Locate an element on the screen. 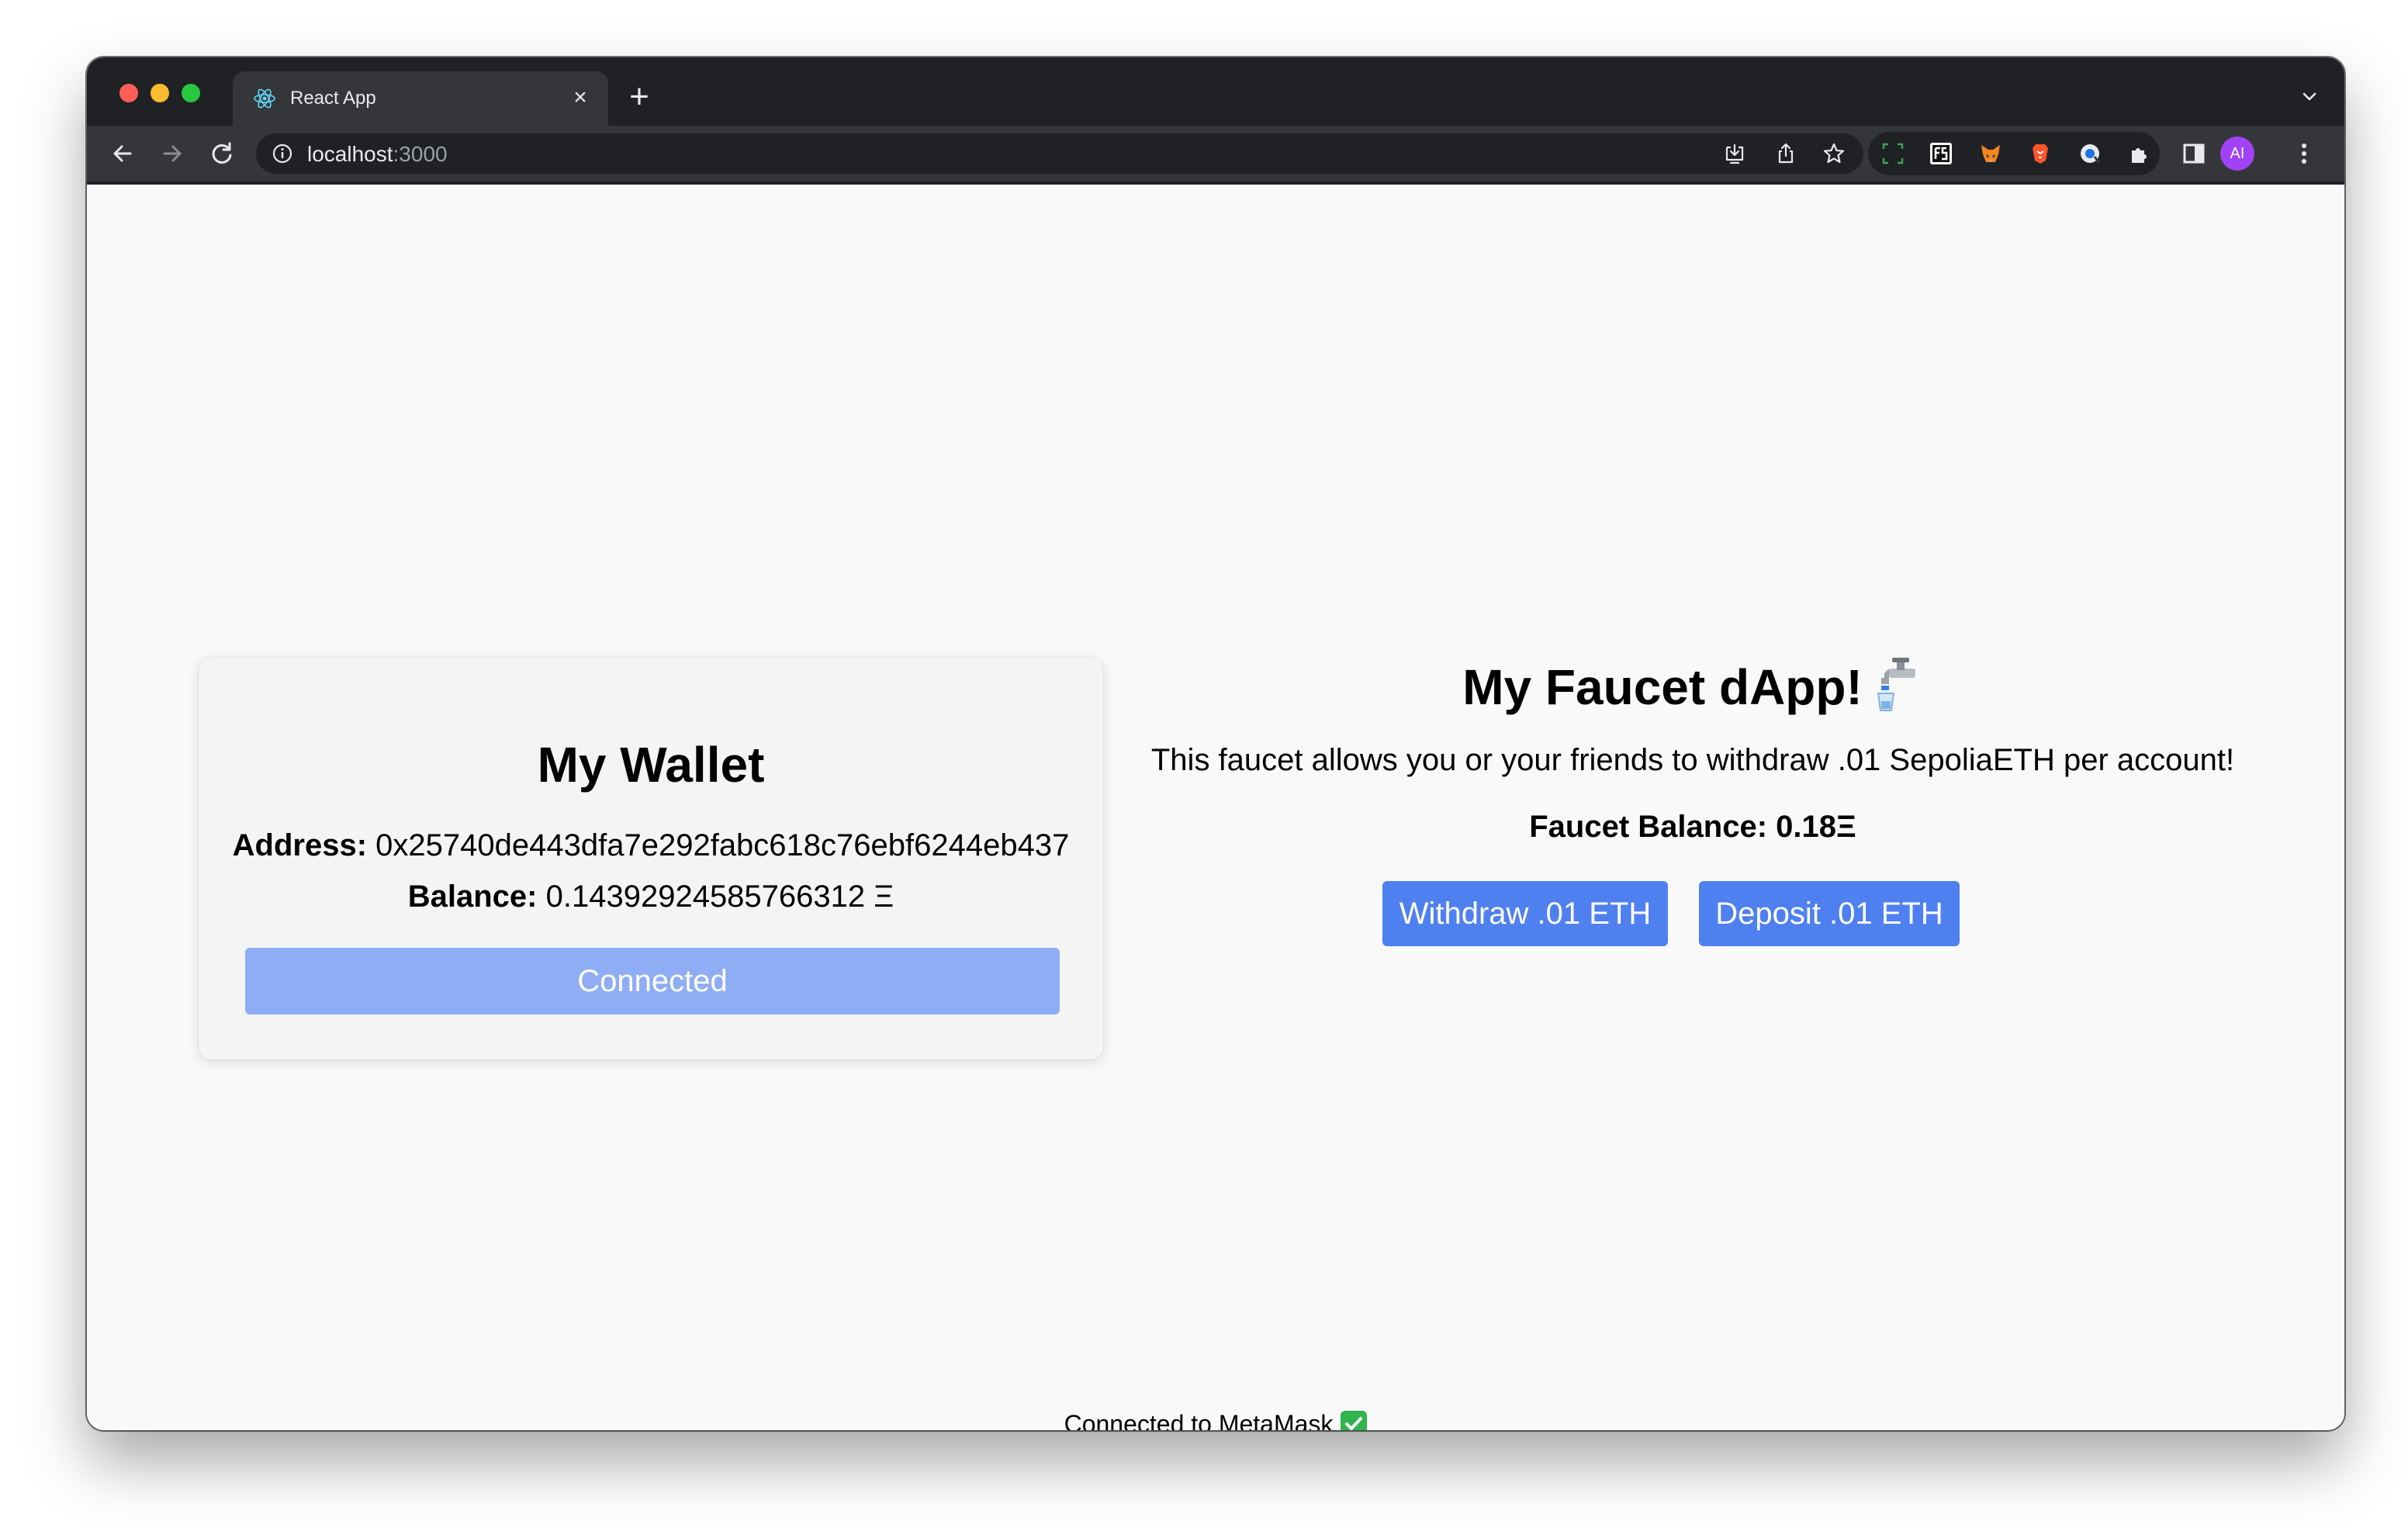 This screenshot has width=2408, height=1531. kebab-menu-icon is located at coordinates (2304, 153).